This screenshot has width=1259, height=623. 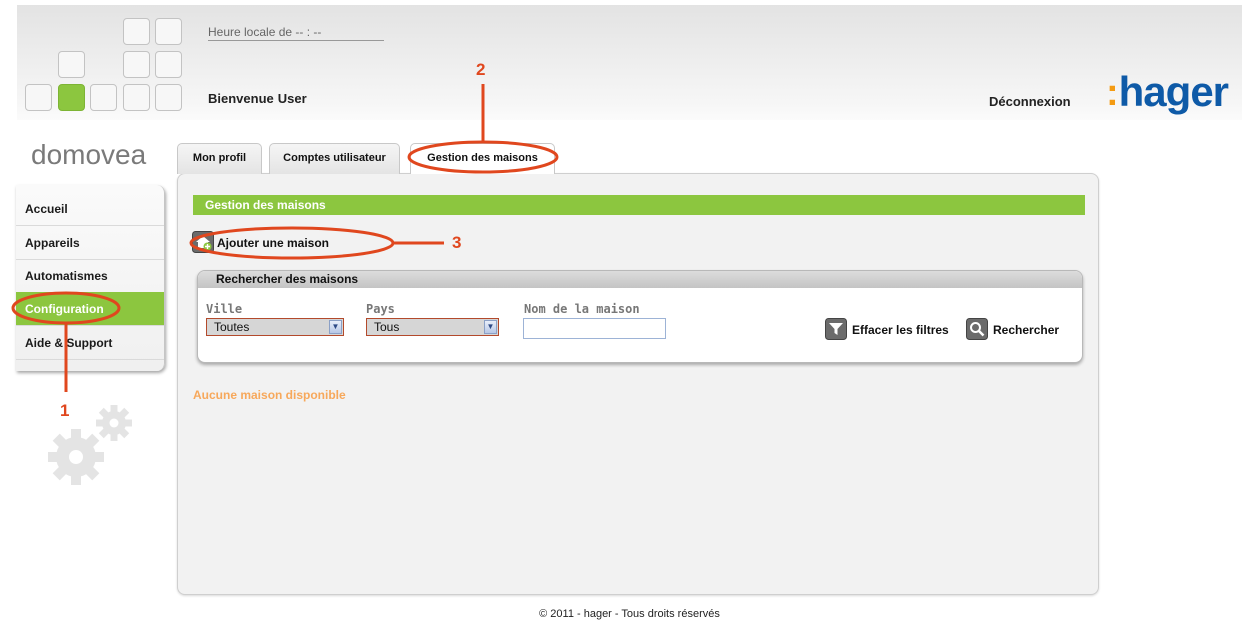 What do you see at coordinates (482, 158) in the screenshot?
I see `tab-gestion-des-maisons: Gestion des maisons` at bounding box center [482, 158].